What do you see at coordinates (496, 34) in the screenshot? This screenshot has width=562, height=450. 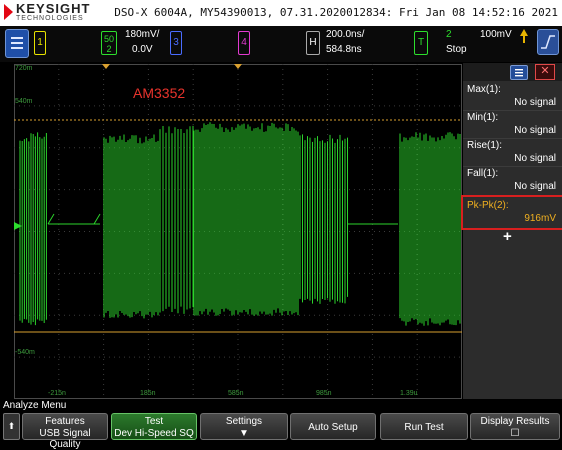 I see `trigger-level: 100mV` at bounding box center [496, 34].